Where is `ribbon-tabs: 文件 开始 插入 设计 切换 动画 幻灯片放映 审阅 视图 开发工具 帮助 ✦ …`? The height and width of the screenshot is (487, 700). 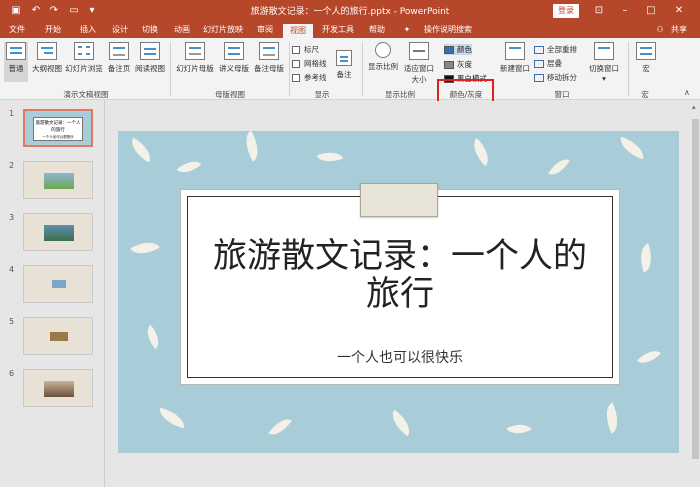
ribbon-tabs: 文件 开始 插入 设计 切换 动画 幻灯片放映 审阅 视图 开发工具 帮助 ✦ … is located at coordinates (350, 30).